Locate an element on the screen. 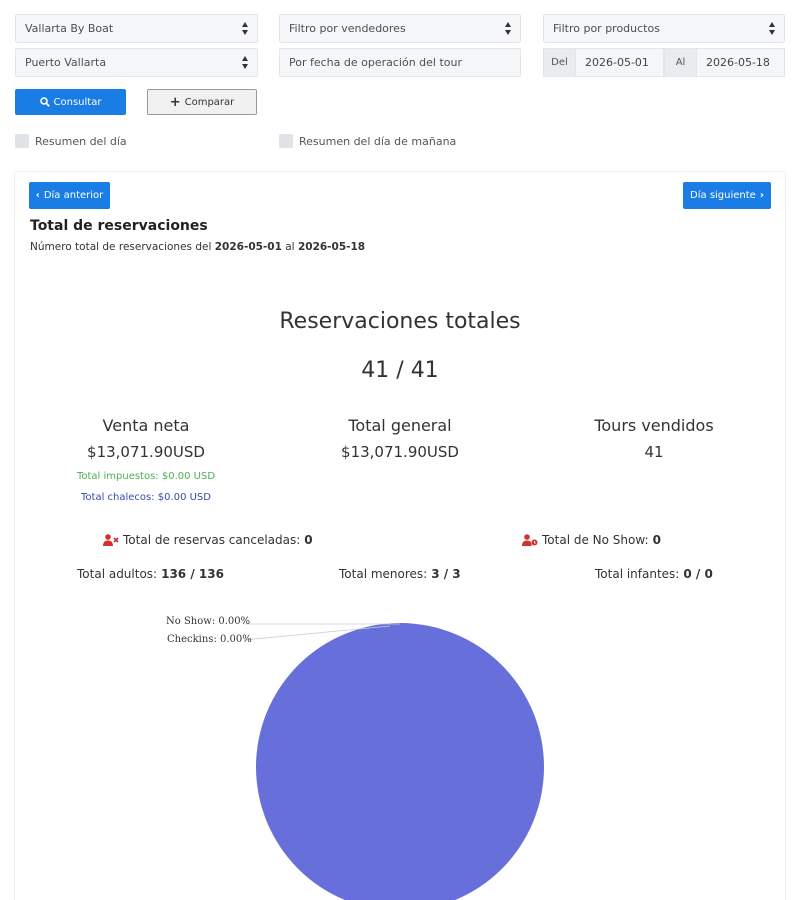 The width and height of the screenshot is (800, 900). adults-value: 136 / 136 is located at coordinates (192, 574).